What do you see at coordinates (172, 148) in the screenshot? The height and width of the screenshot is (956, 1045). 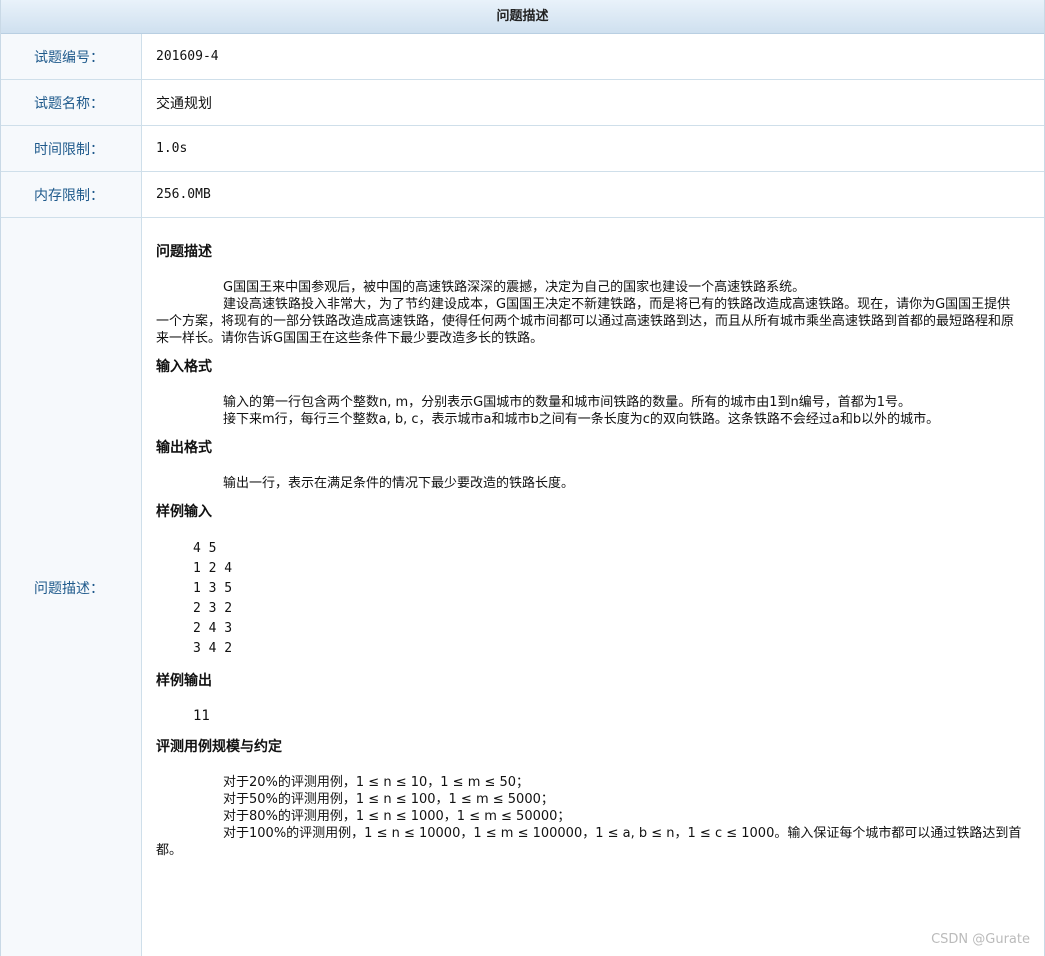 I see `value-time-limit: 1.0s` at bounding box center [172, 148].